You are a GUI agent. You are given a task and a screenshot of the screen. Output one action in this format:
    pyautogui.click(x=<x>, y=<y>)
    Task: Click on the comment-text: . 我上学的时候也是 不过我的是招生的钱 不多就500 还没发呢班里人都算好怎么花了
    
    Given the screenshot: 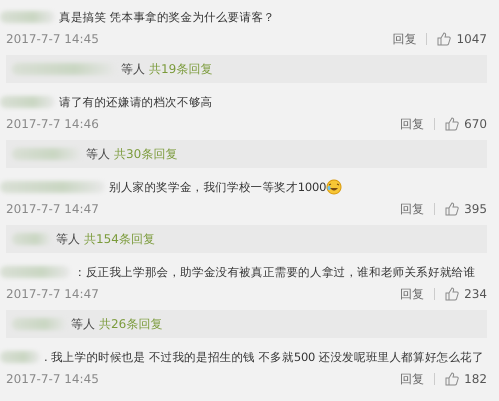 What is the action you would take?
    pyautogui.click(x=264, y=357)
    